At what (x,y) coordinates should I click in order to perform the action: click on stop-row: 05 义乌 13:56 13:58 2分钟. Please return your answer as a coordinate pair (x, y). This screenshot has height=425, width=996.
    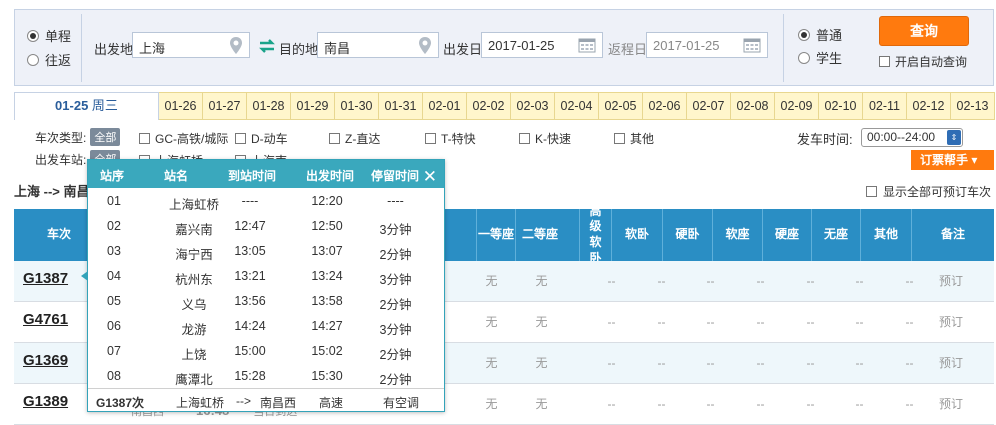
    Looking at the image, I should click on (266, 301).